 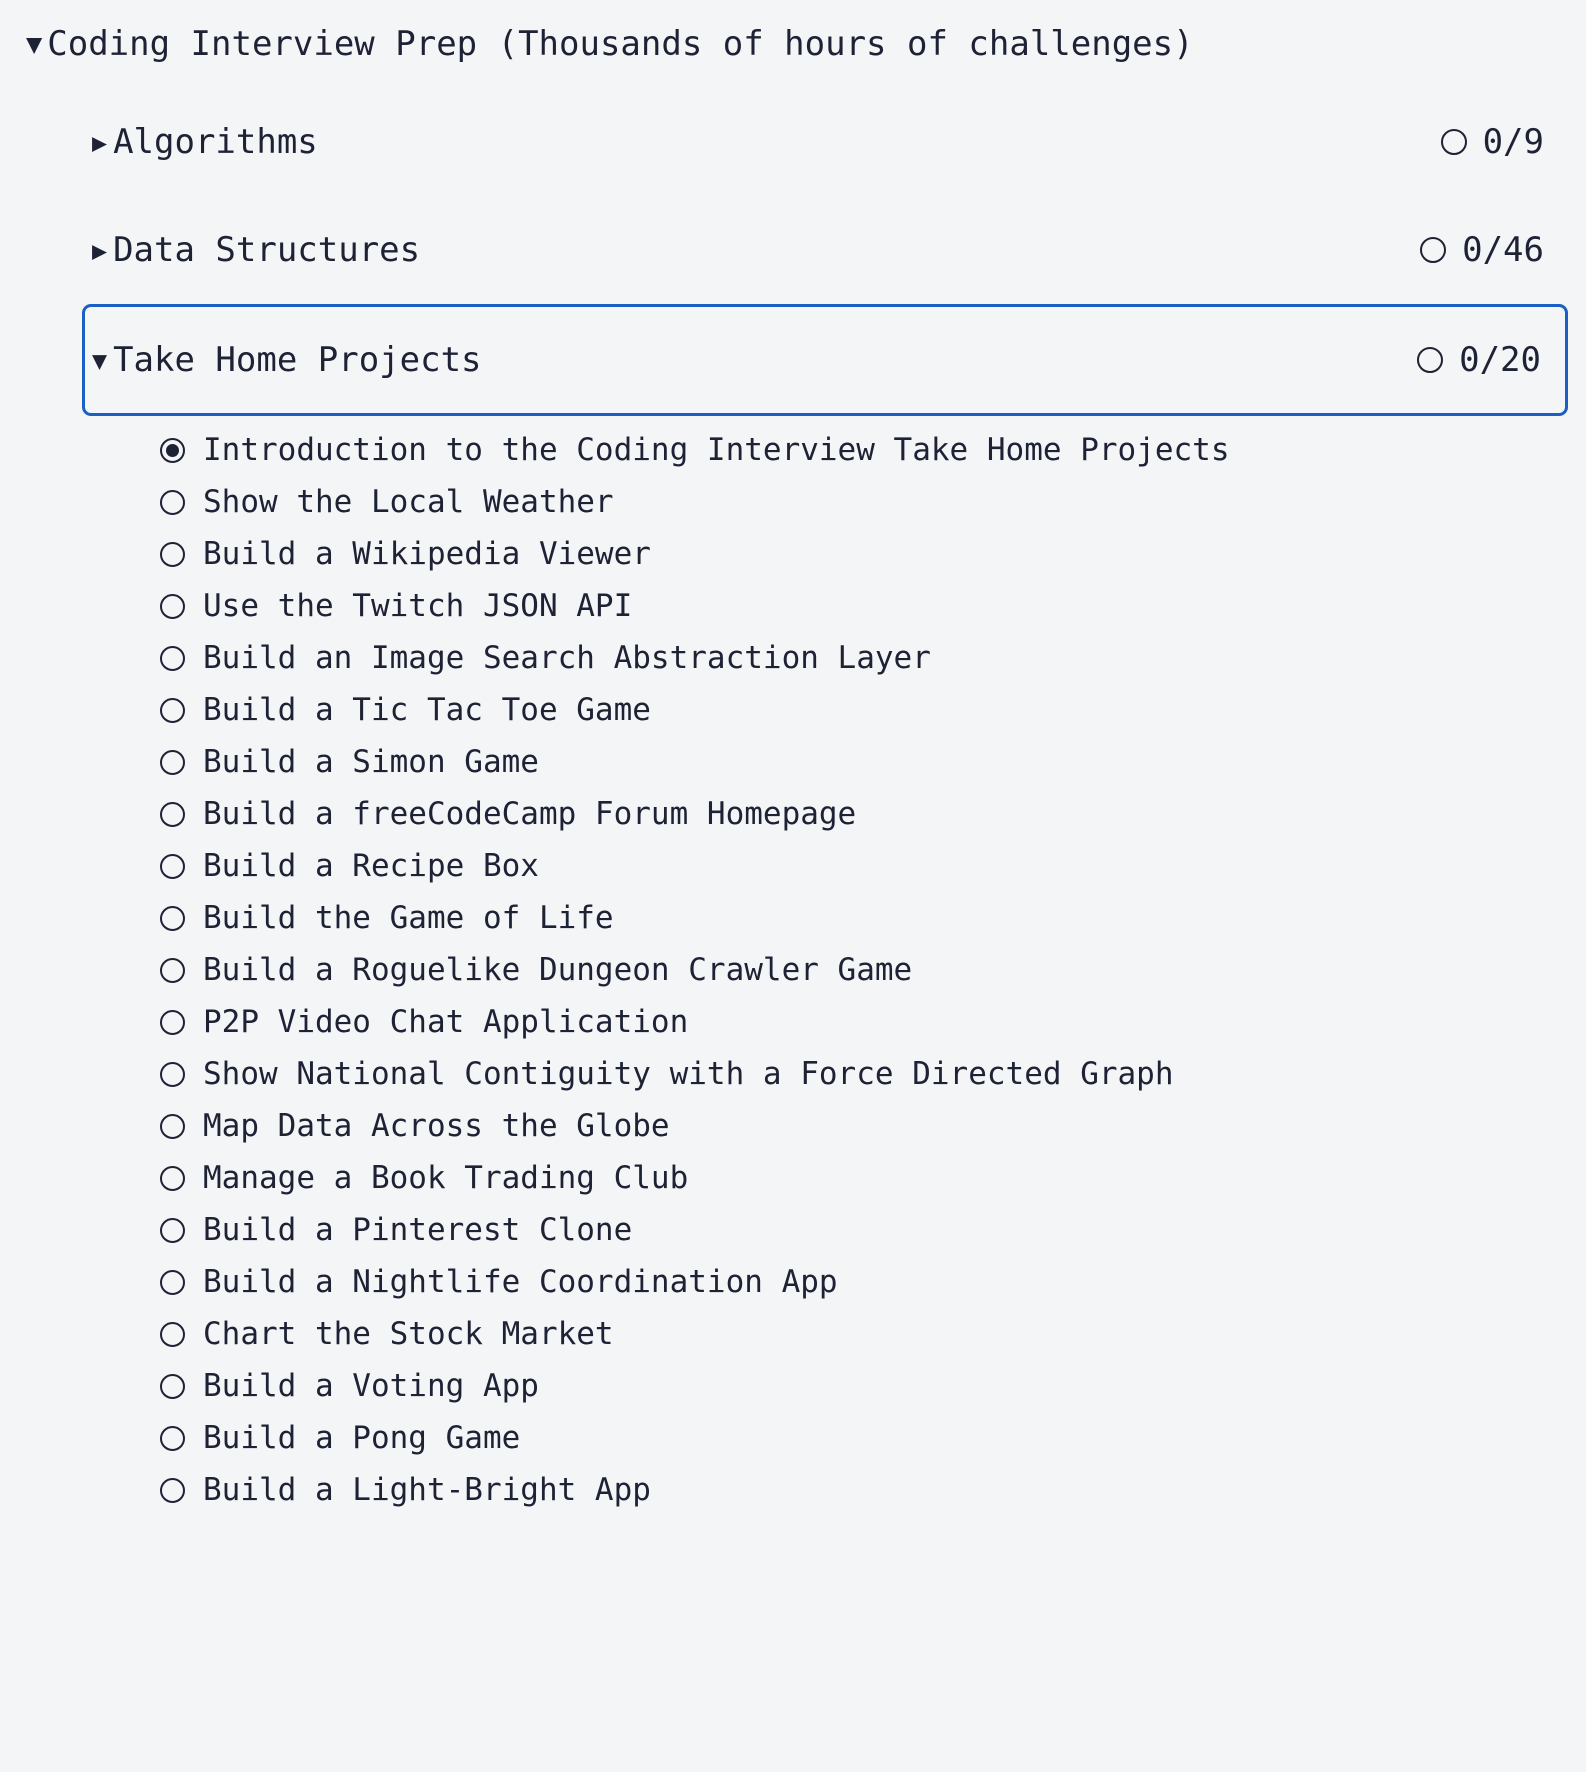 What do you see at coordinates (793, 1230) in the screenshot?
I see `list-item: Build a Pinterest Clone` at bounding box center [793, 1230].